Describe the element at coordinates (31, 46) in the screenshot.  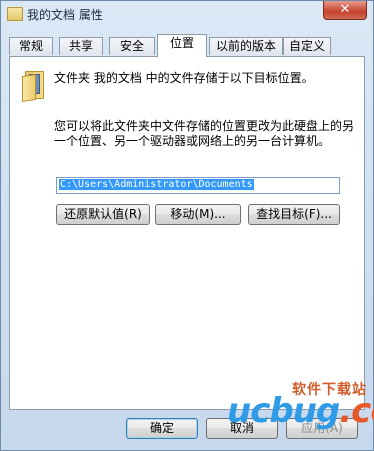
I see `tab-general: 常规` at that location.